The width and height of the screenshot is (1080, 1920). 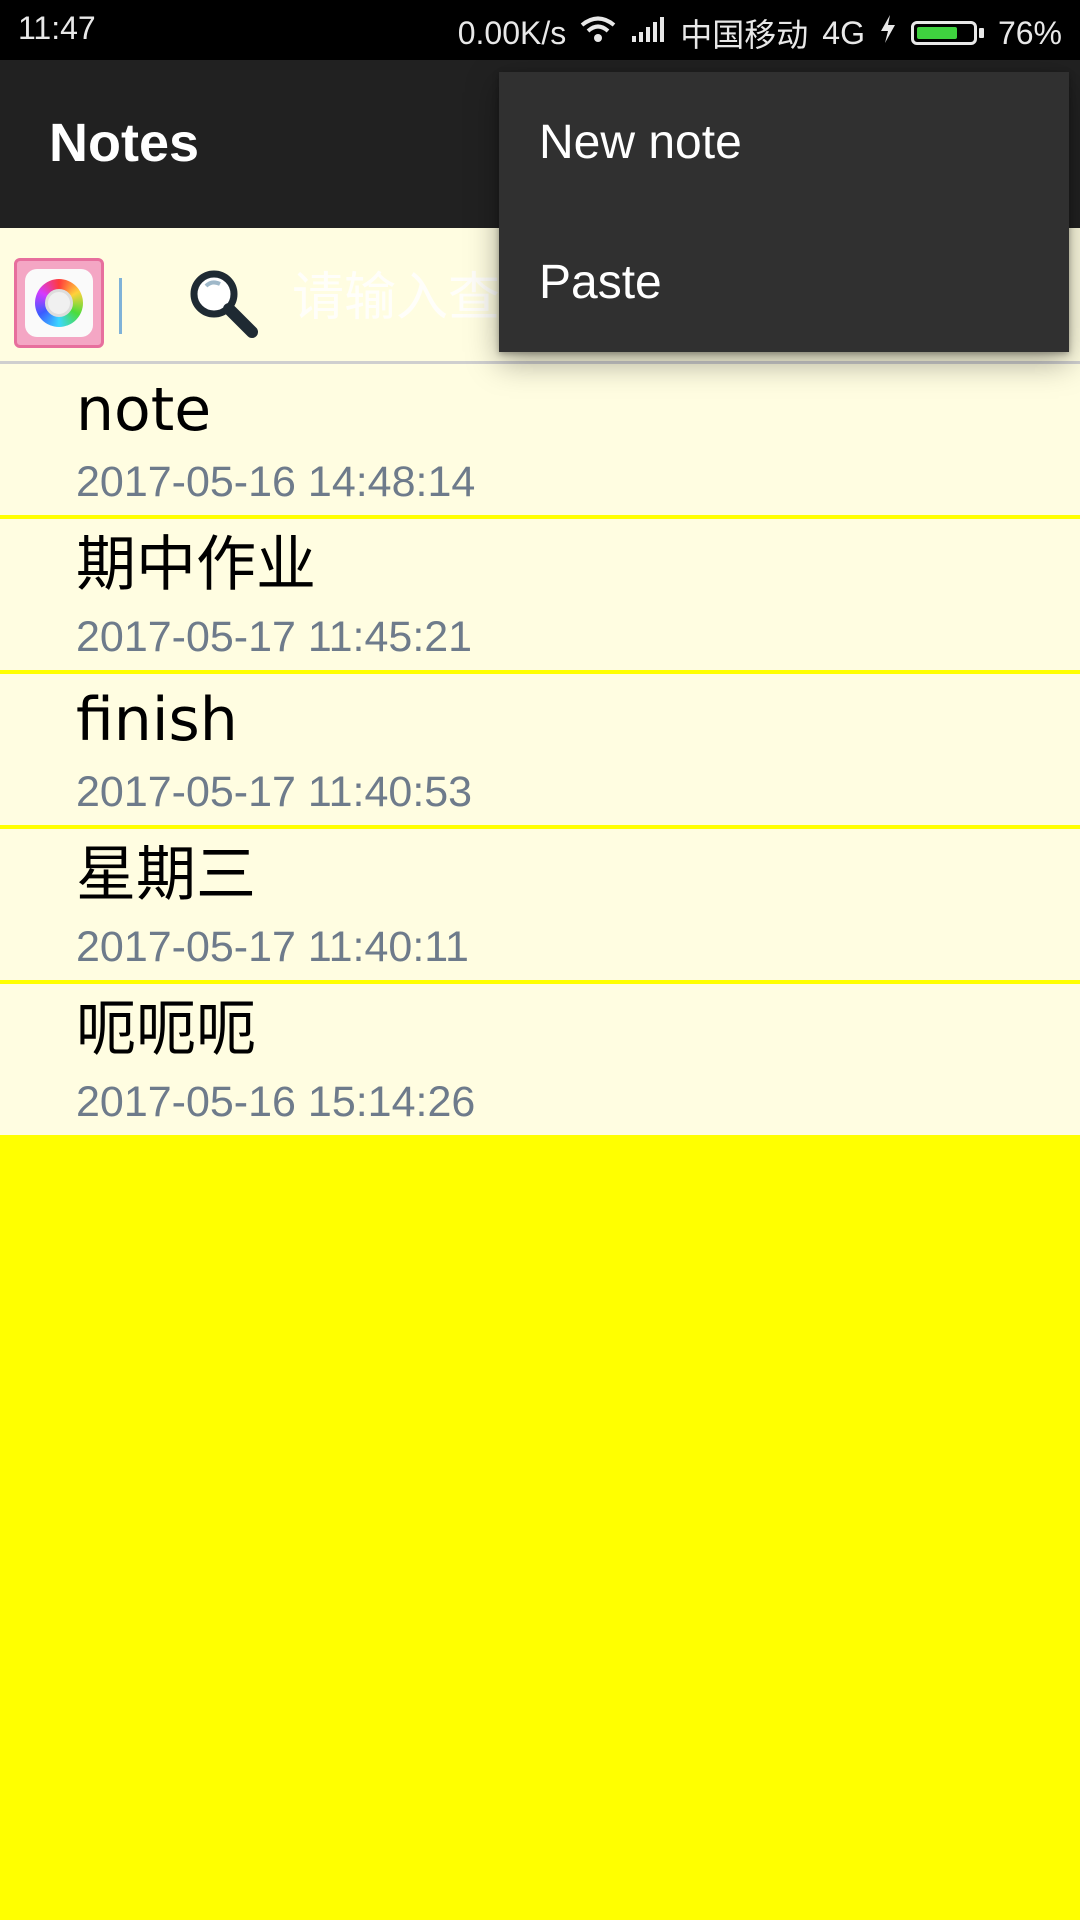 I want to click on color-wheel-icon, so click(x=59, y=303).